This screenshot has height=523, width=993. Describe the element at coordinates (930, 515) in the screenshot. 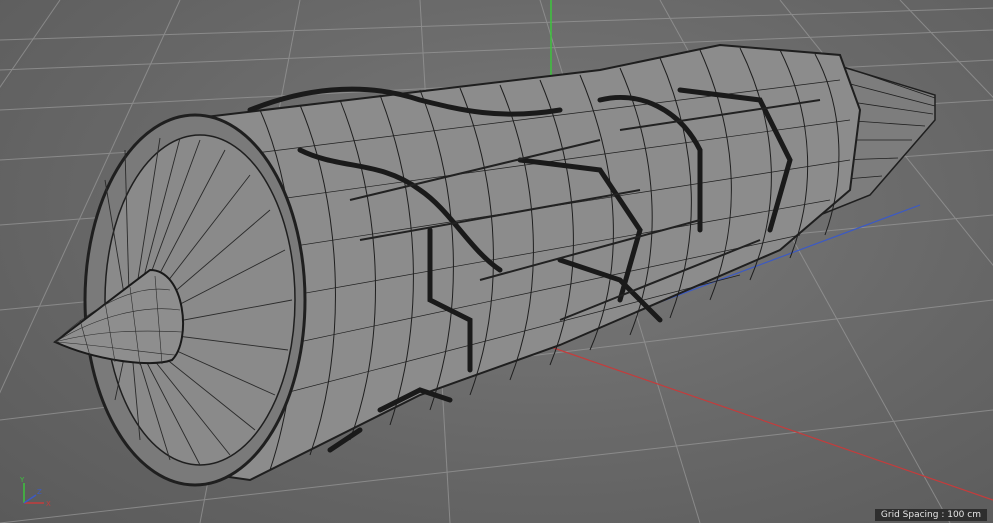

I see `grid-spacing-label: Grid Spacing : 100 cm` at that location.